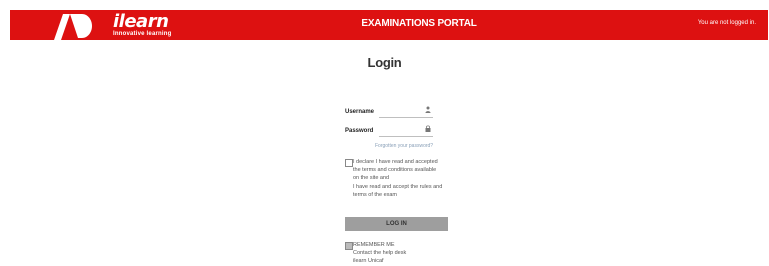 The height and width of the screenshot is (266, 769). What do you see at coordinates (371, 178) in the screenshot?
I see `terms-line: on the site and` at bounding box center [371, 178].